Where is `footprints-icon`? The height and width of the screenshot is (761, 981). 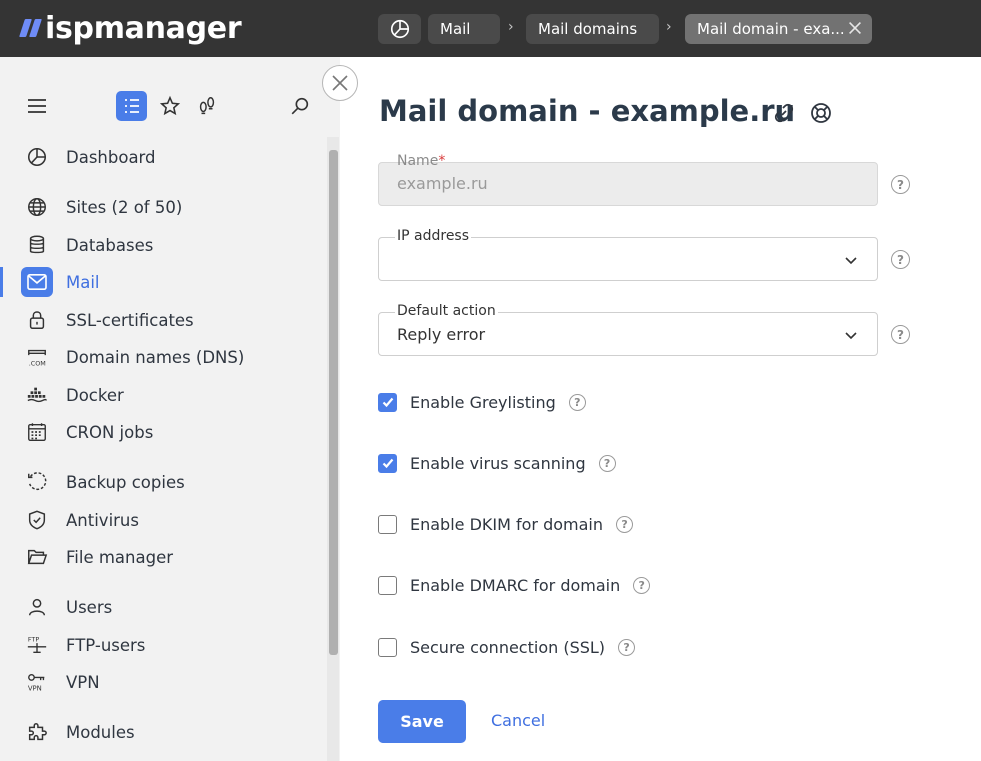
footprints-icon is located at coordinates (207, 106).